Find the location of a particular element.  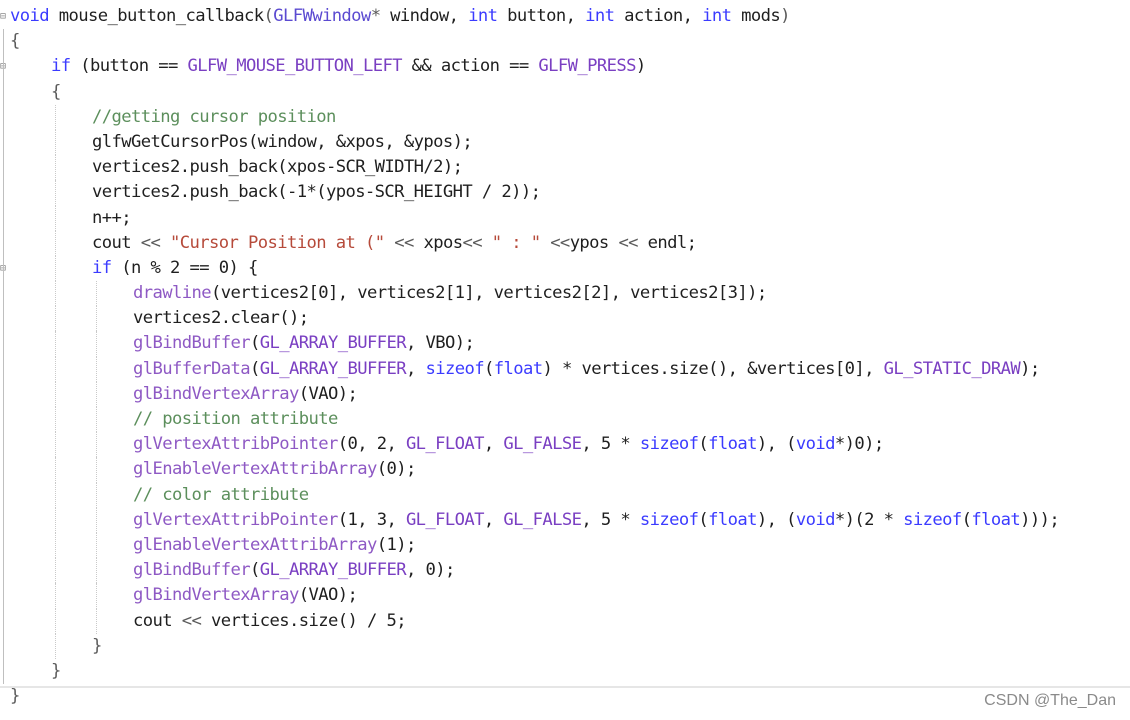

code-line: glfwGetCursorPos(window, &xpos, &ypos); is located at coordinates (565, 142).